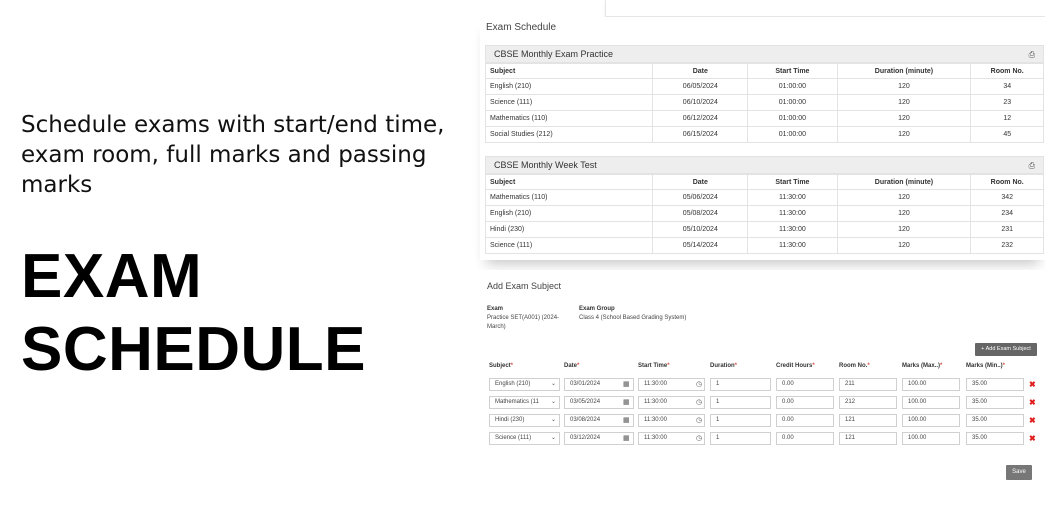 Image resolution: width=1045 pixels, height=529 pixels. What do you see at coordinates (194, 313) in the screenshot?
I see `promo-title: EXAM SCHEDULE` at bounding box center [194, 313].